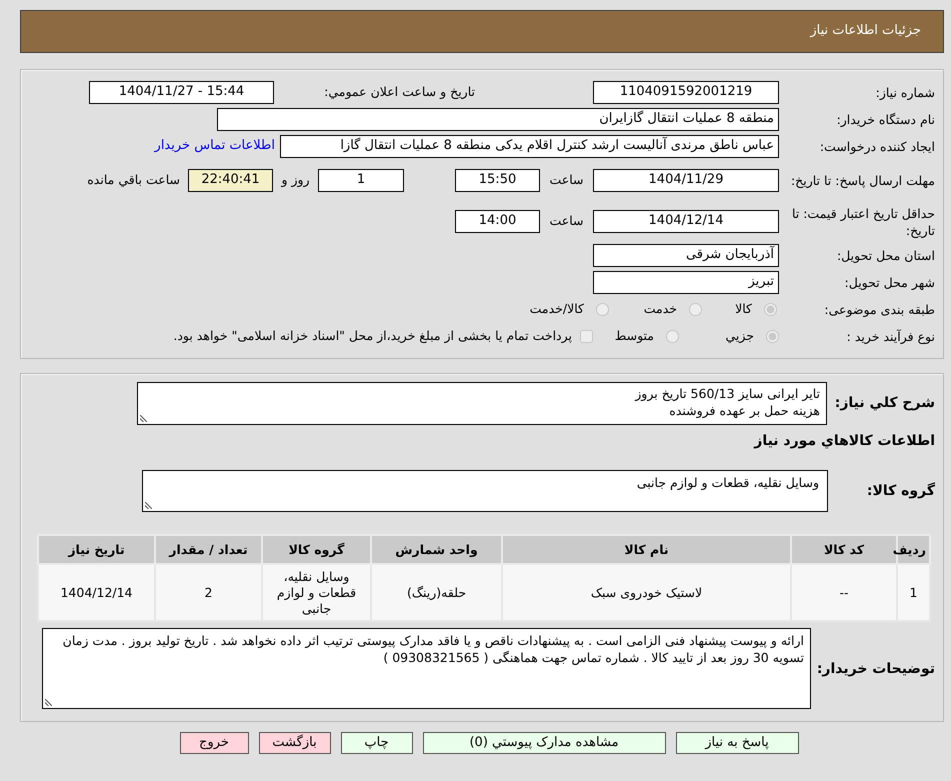  Describe the element at coordinates (862, 180) in the screenshot. I see `field-label: مهلت ارسال پاسخ: تا تاریخ:` at that location.